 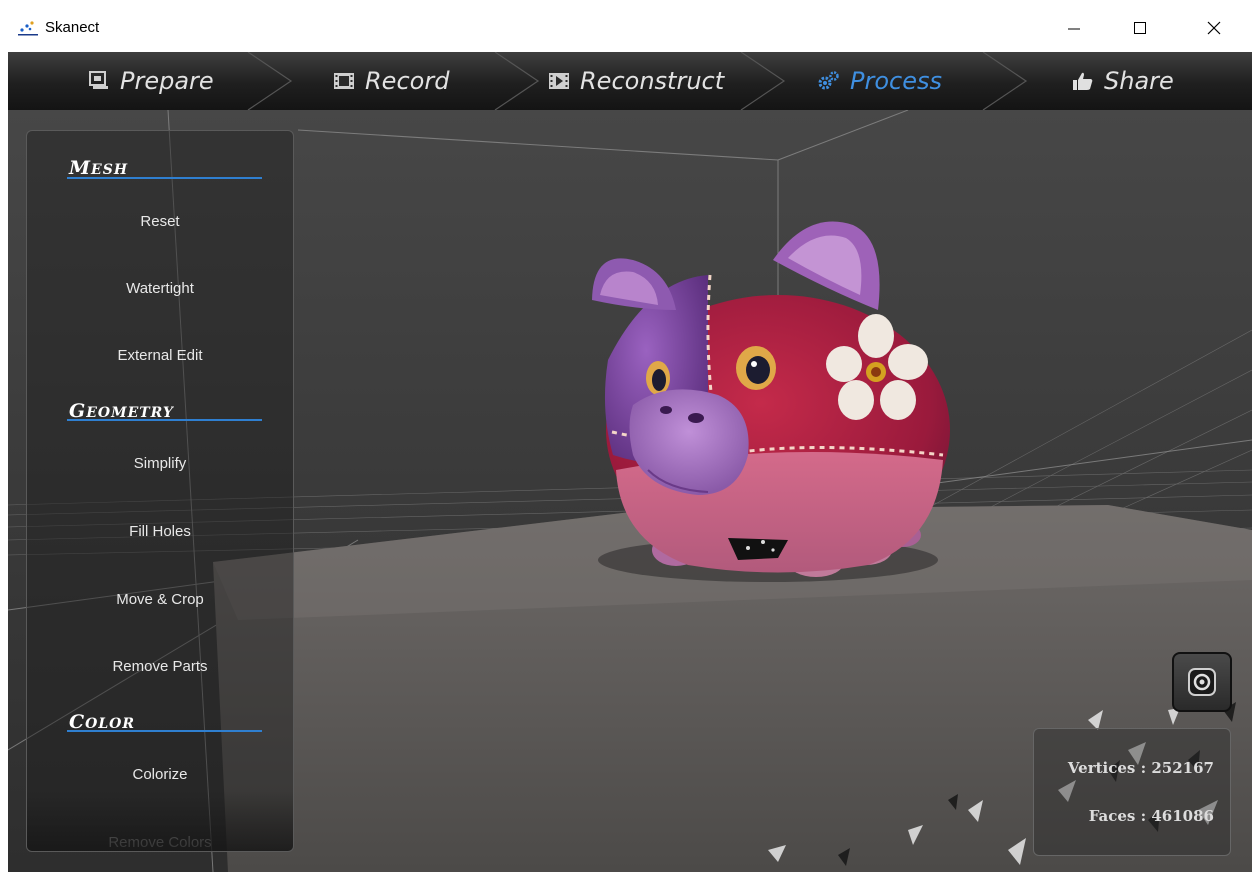 I want to click on tab-process: Process, so click(x=879, y=81).